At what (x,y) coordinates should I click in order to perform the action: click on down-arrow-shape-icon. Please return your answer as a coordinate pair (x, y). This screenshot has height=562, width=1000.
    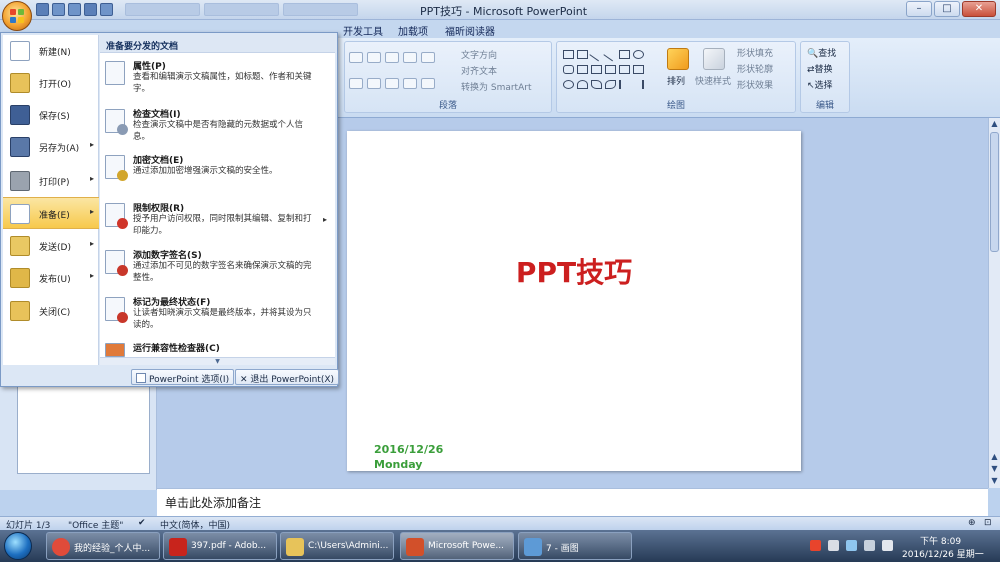
    Looking at the image, I should click on (638, 69).